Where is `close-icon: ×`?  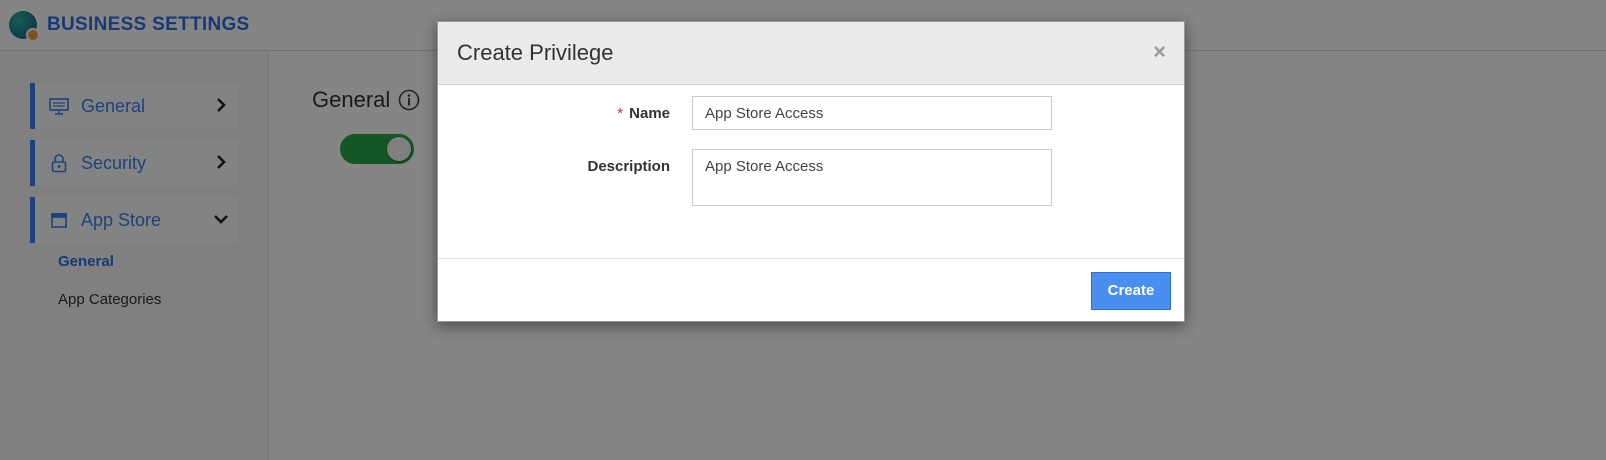
close-icon: × is located at coordinates (1159, 52).